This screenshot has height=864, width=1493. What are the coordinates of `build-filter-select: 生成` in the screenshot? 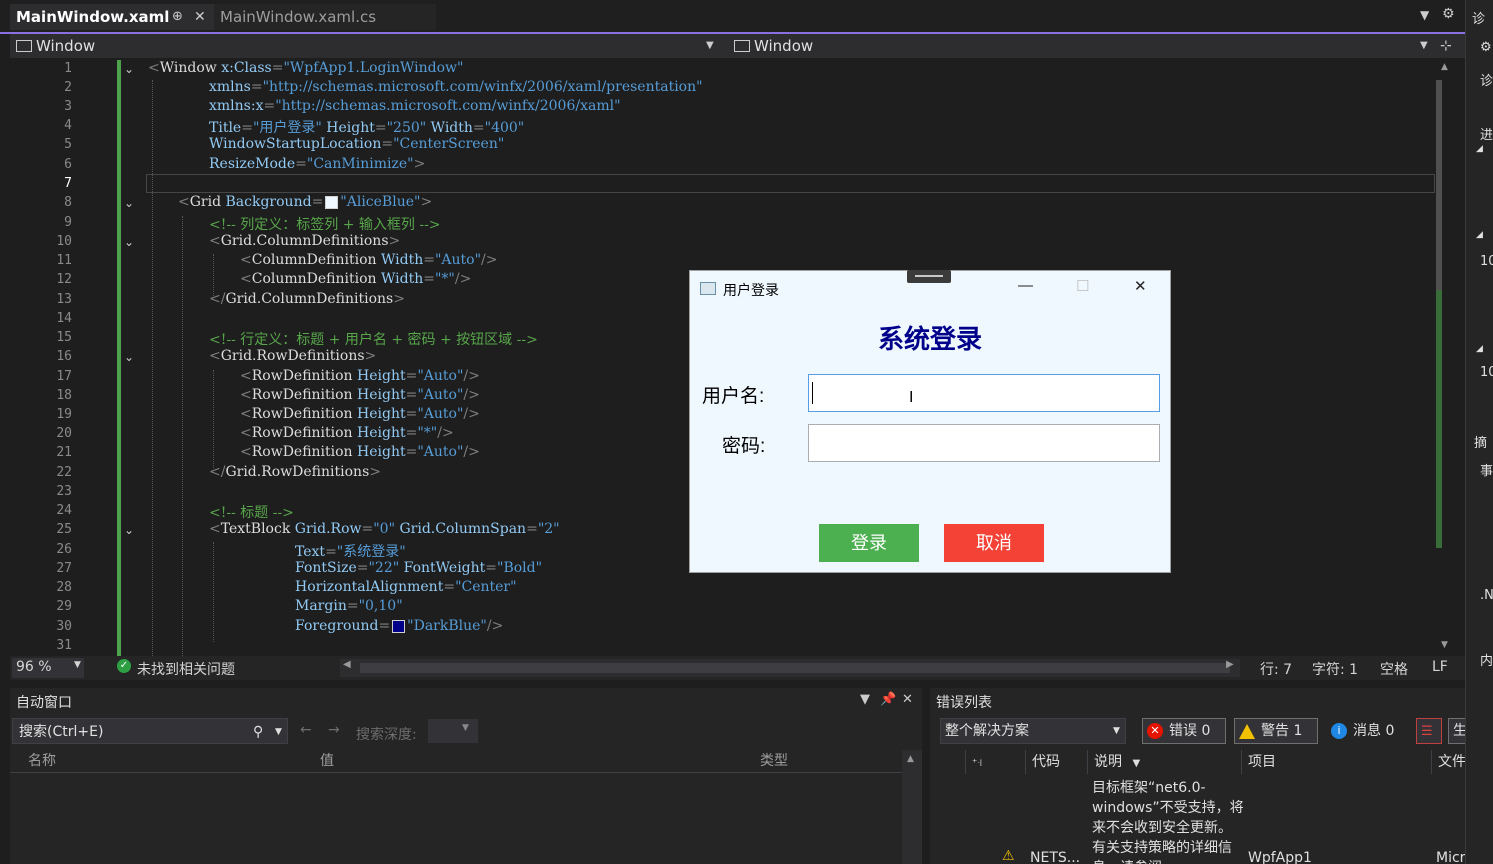 It's located at (1456, 731).